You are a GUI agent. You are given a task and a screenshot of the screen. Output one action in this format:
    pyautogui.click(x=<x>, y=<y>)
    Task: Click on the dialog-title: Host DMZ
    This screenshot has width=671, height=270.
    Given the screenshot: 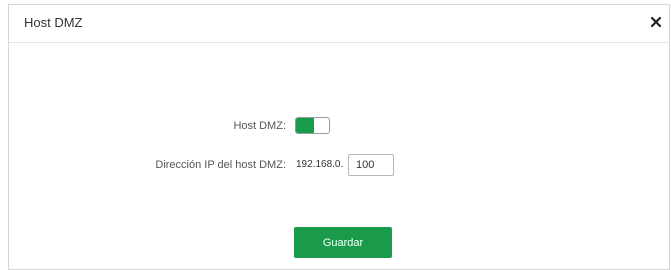 What is the action you would take?
    pyautogui.click(x=53, y=22)
    